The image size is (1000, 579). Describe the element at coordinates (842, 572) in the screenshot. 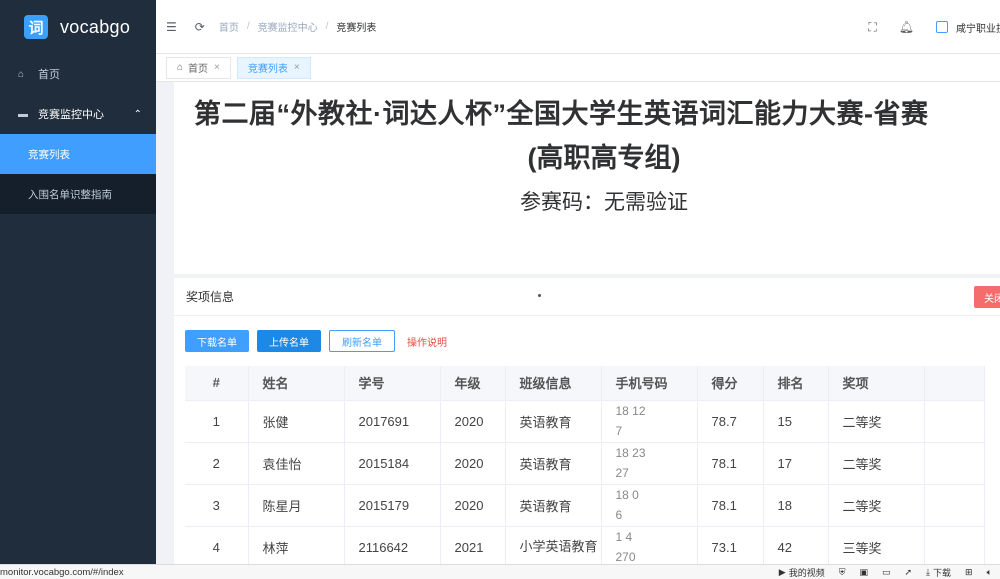

I see `shield-icon: ⛨` at that location.